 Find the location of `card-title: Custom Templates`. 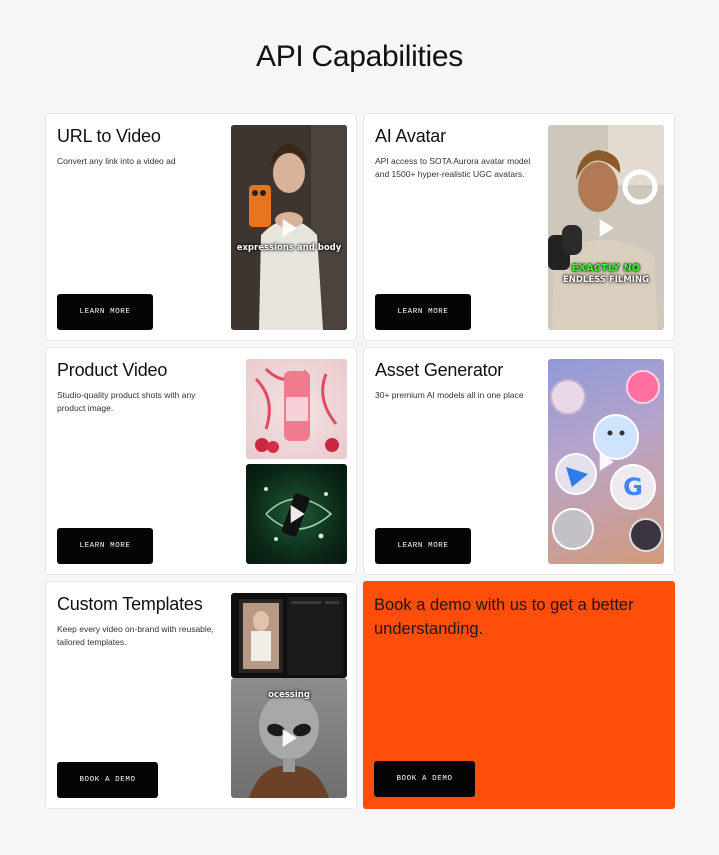

card-title: Custom Templates is located at coordinates (130, 604).